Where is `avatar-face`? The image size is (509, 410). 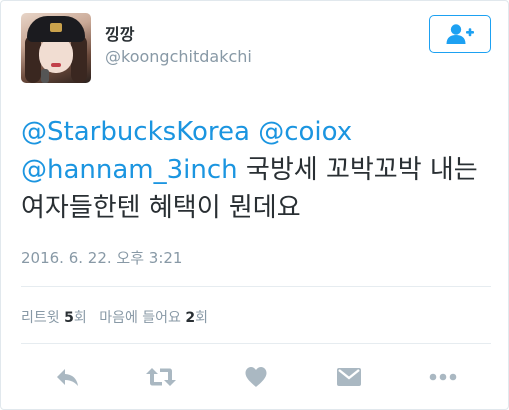 avatar-face is located at coordinates (56, 55).